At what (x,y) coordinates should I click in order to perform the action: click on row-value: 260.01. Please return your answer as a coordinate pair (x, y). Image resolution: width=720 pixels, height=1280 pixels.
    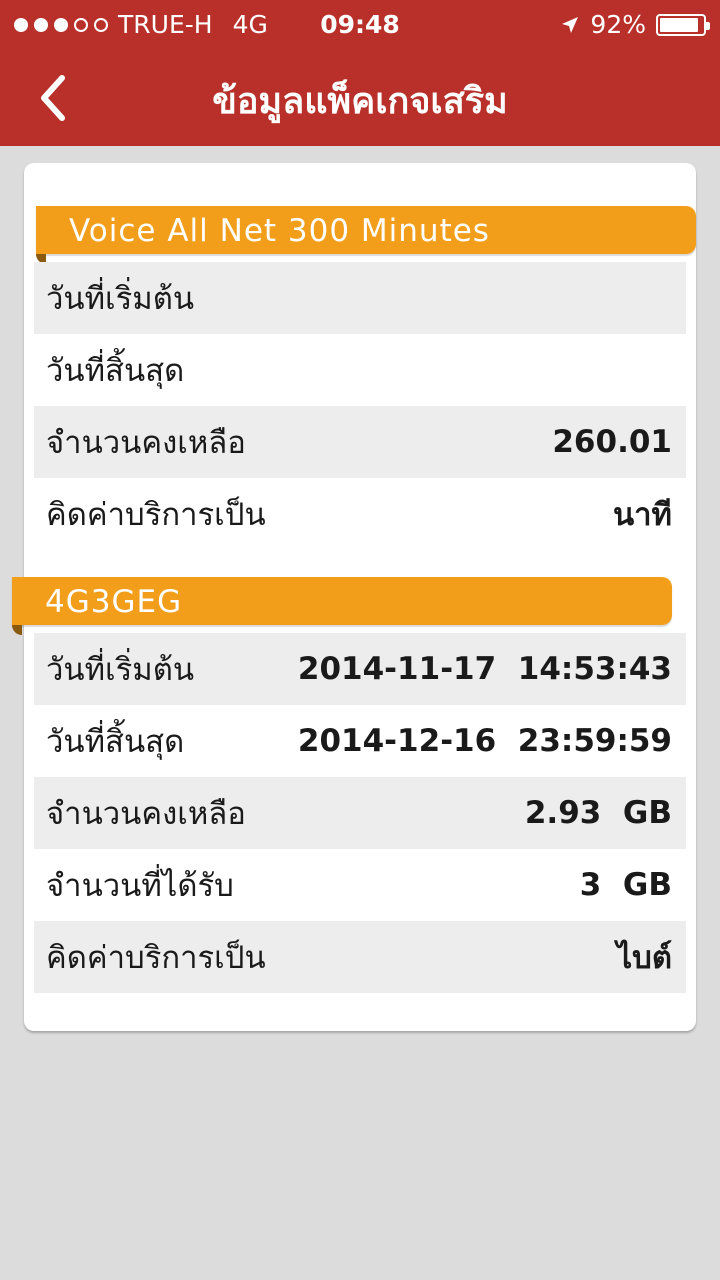
    Looking at the image, I should click on (612, 442).